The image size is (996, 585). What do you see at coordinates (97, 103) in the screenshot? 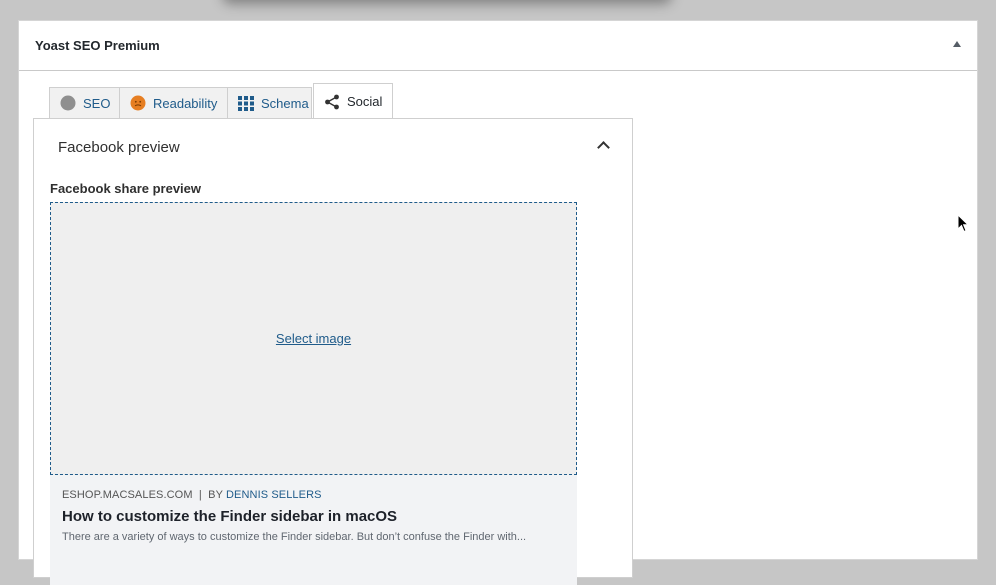
I see `tab-seo-label: SEO` at bounding box center [97, 103].